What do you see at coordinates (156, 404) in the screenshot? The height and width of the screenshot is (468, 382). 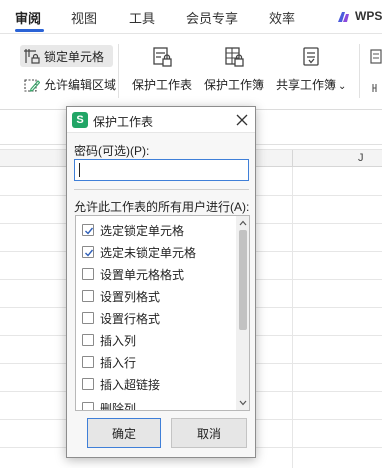 I see `list-item: 删除列` at bounding box center [156, 404].